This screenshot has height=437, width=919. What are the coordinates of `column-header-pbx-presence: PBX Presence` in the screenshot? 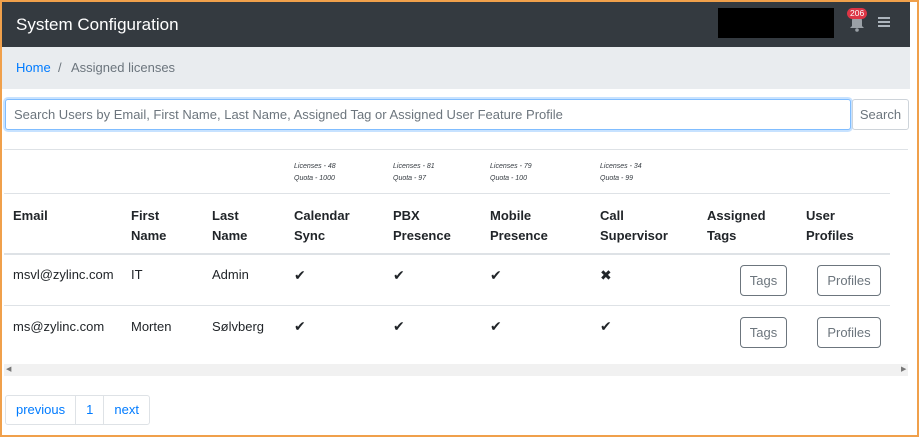 It's located at (422, 226).